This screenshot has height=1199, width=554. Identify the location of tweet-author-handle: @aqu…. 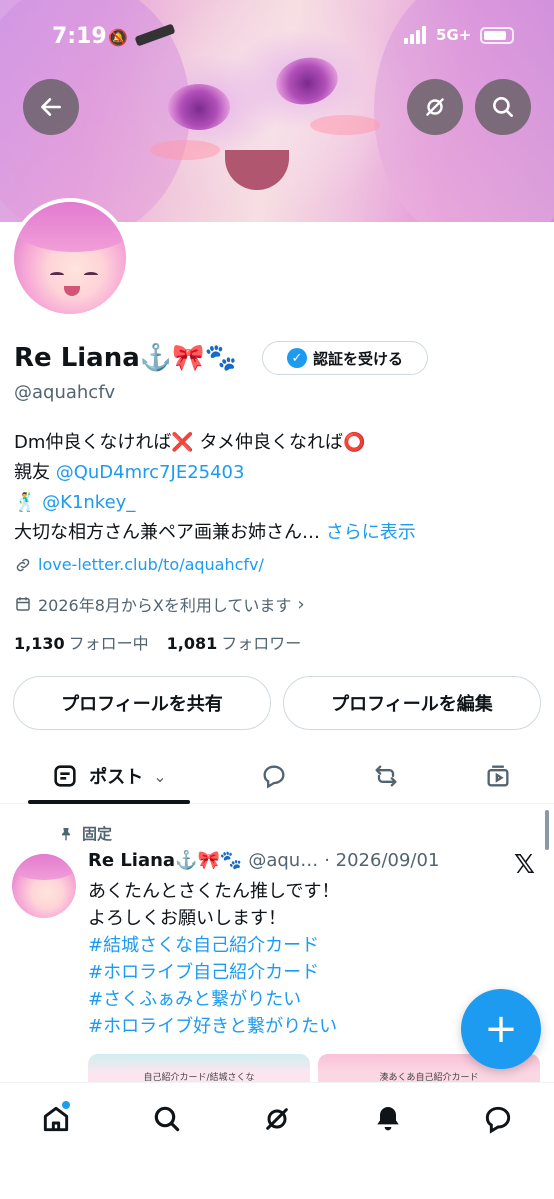
(283, 860).